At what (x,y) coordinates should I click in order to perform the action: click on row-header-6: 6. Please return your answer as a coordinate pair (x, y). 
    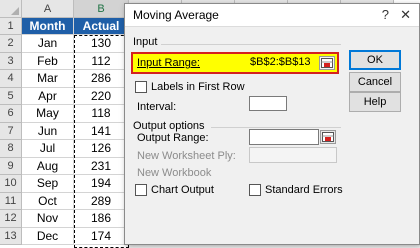
    Looking at the image, I should click on (11, 114).